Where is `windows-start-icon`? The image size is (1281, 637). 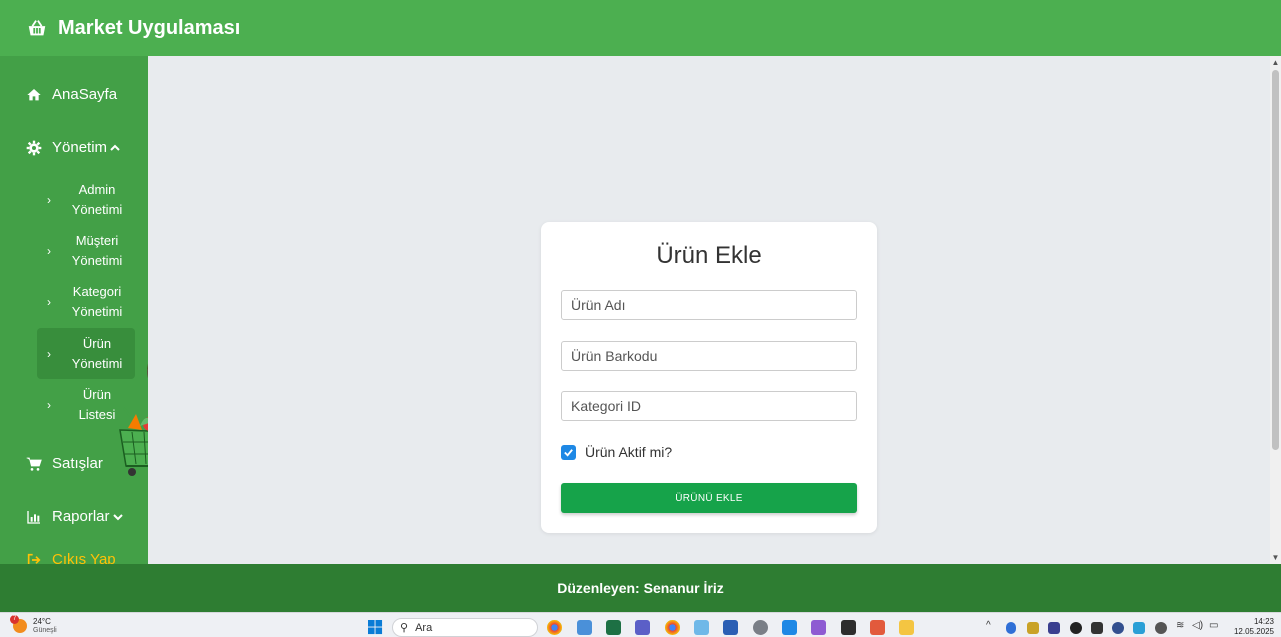
windows-start-icon is located at coordinates (375, 627).